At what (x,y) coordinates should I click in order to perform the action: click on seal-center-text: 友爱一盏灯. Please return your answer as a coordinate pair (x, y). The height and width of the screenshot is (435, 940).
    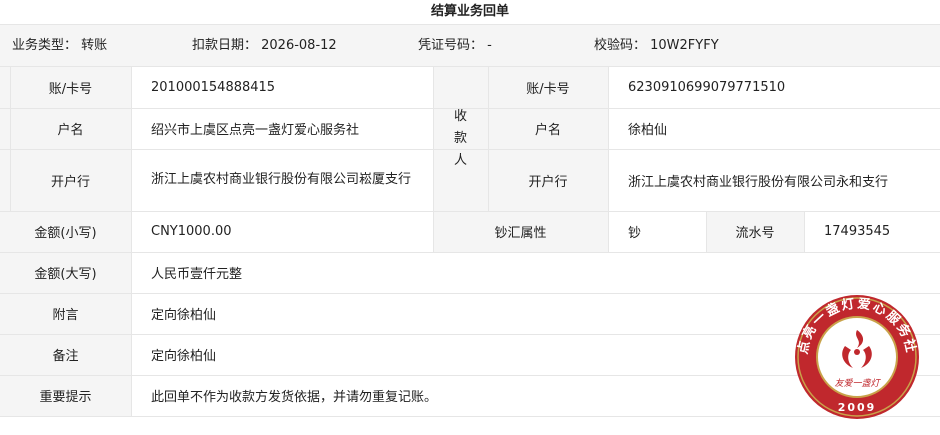
    Looking at the image, I should click on (857, 383).